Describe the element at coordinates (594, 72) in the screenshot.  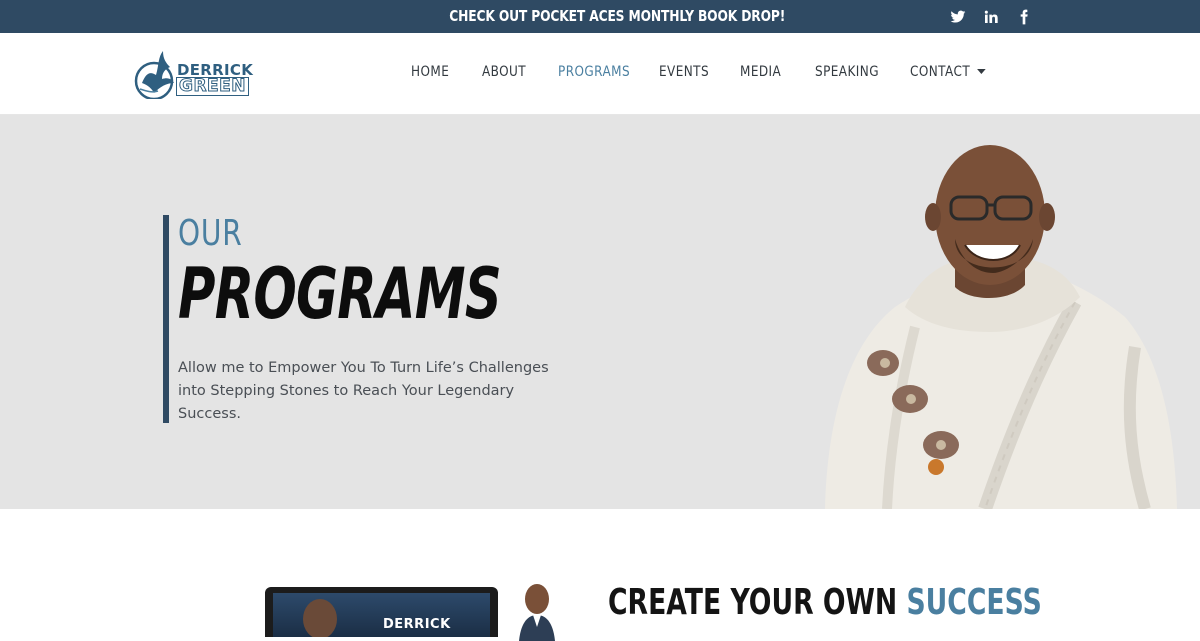
I see `nav-programs: PROGRAMS` at that location.